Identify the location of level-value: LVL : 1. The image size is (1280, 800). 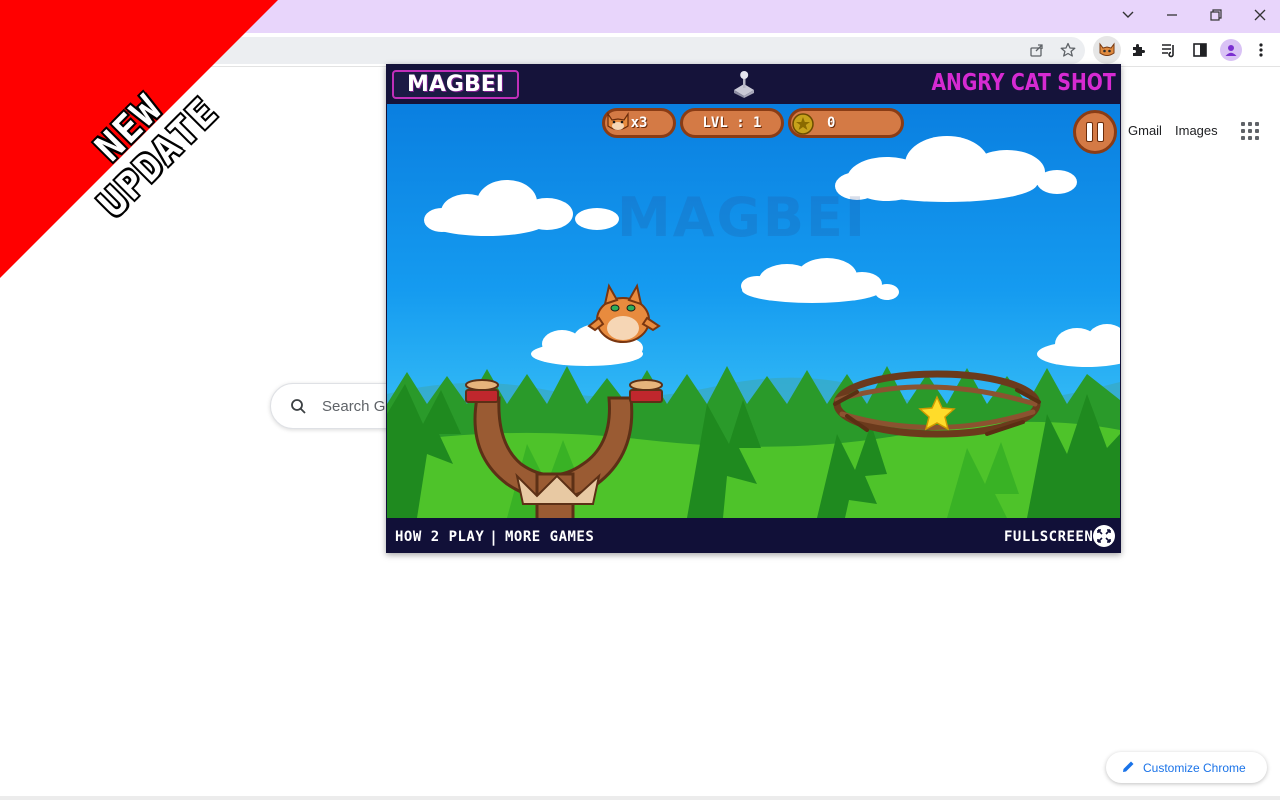
(732, 123).